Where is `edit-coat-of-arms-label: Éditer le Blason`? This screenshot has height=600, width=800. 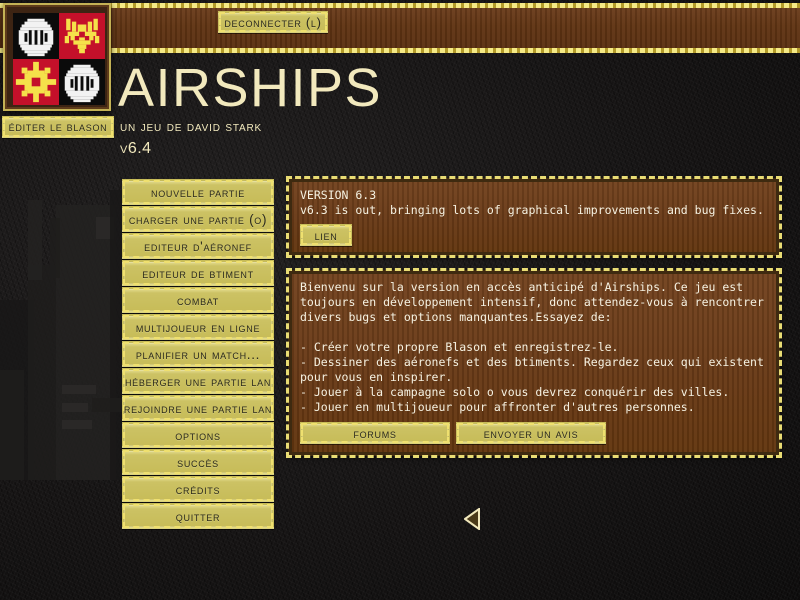
edit-coat-of-arms-label: Éditer le Blason is located at coordinates (58, 127).